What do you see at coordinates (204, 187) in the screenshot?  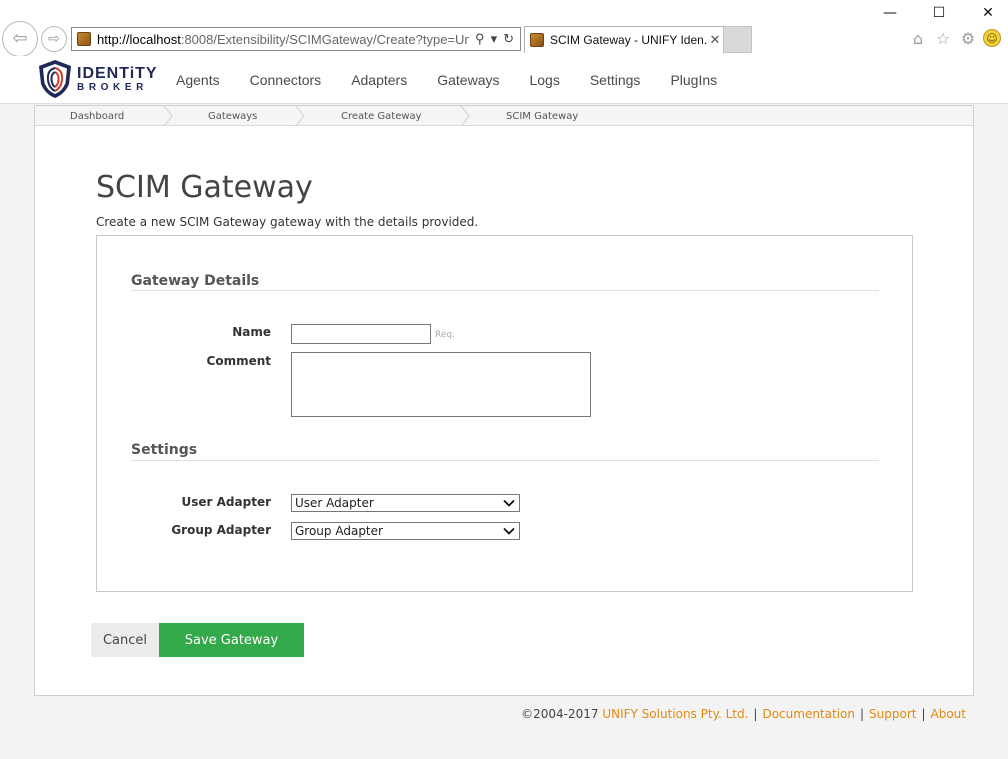 I see `page-title: SCIM Gateway` at bounding box center [204, 187].